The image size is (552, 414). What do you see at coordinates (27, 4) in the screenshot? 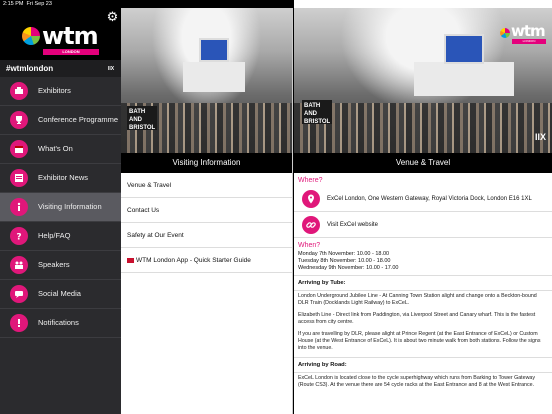
I see `status-time-date: 2:15 PM Fri Sep 23` at bounding box center [27, 4].